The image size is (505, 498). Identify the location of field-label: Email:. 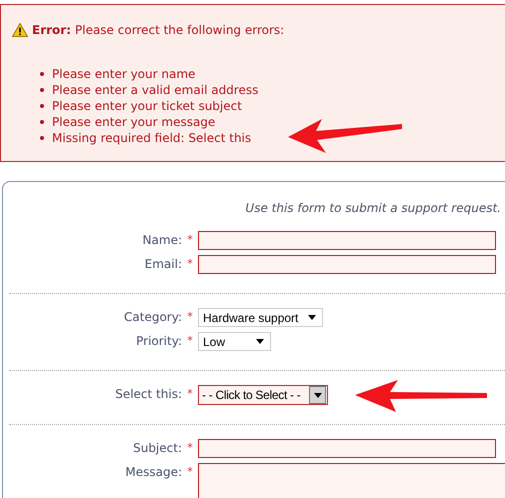
(163, 264).